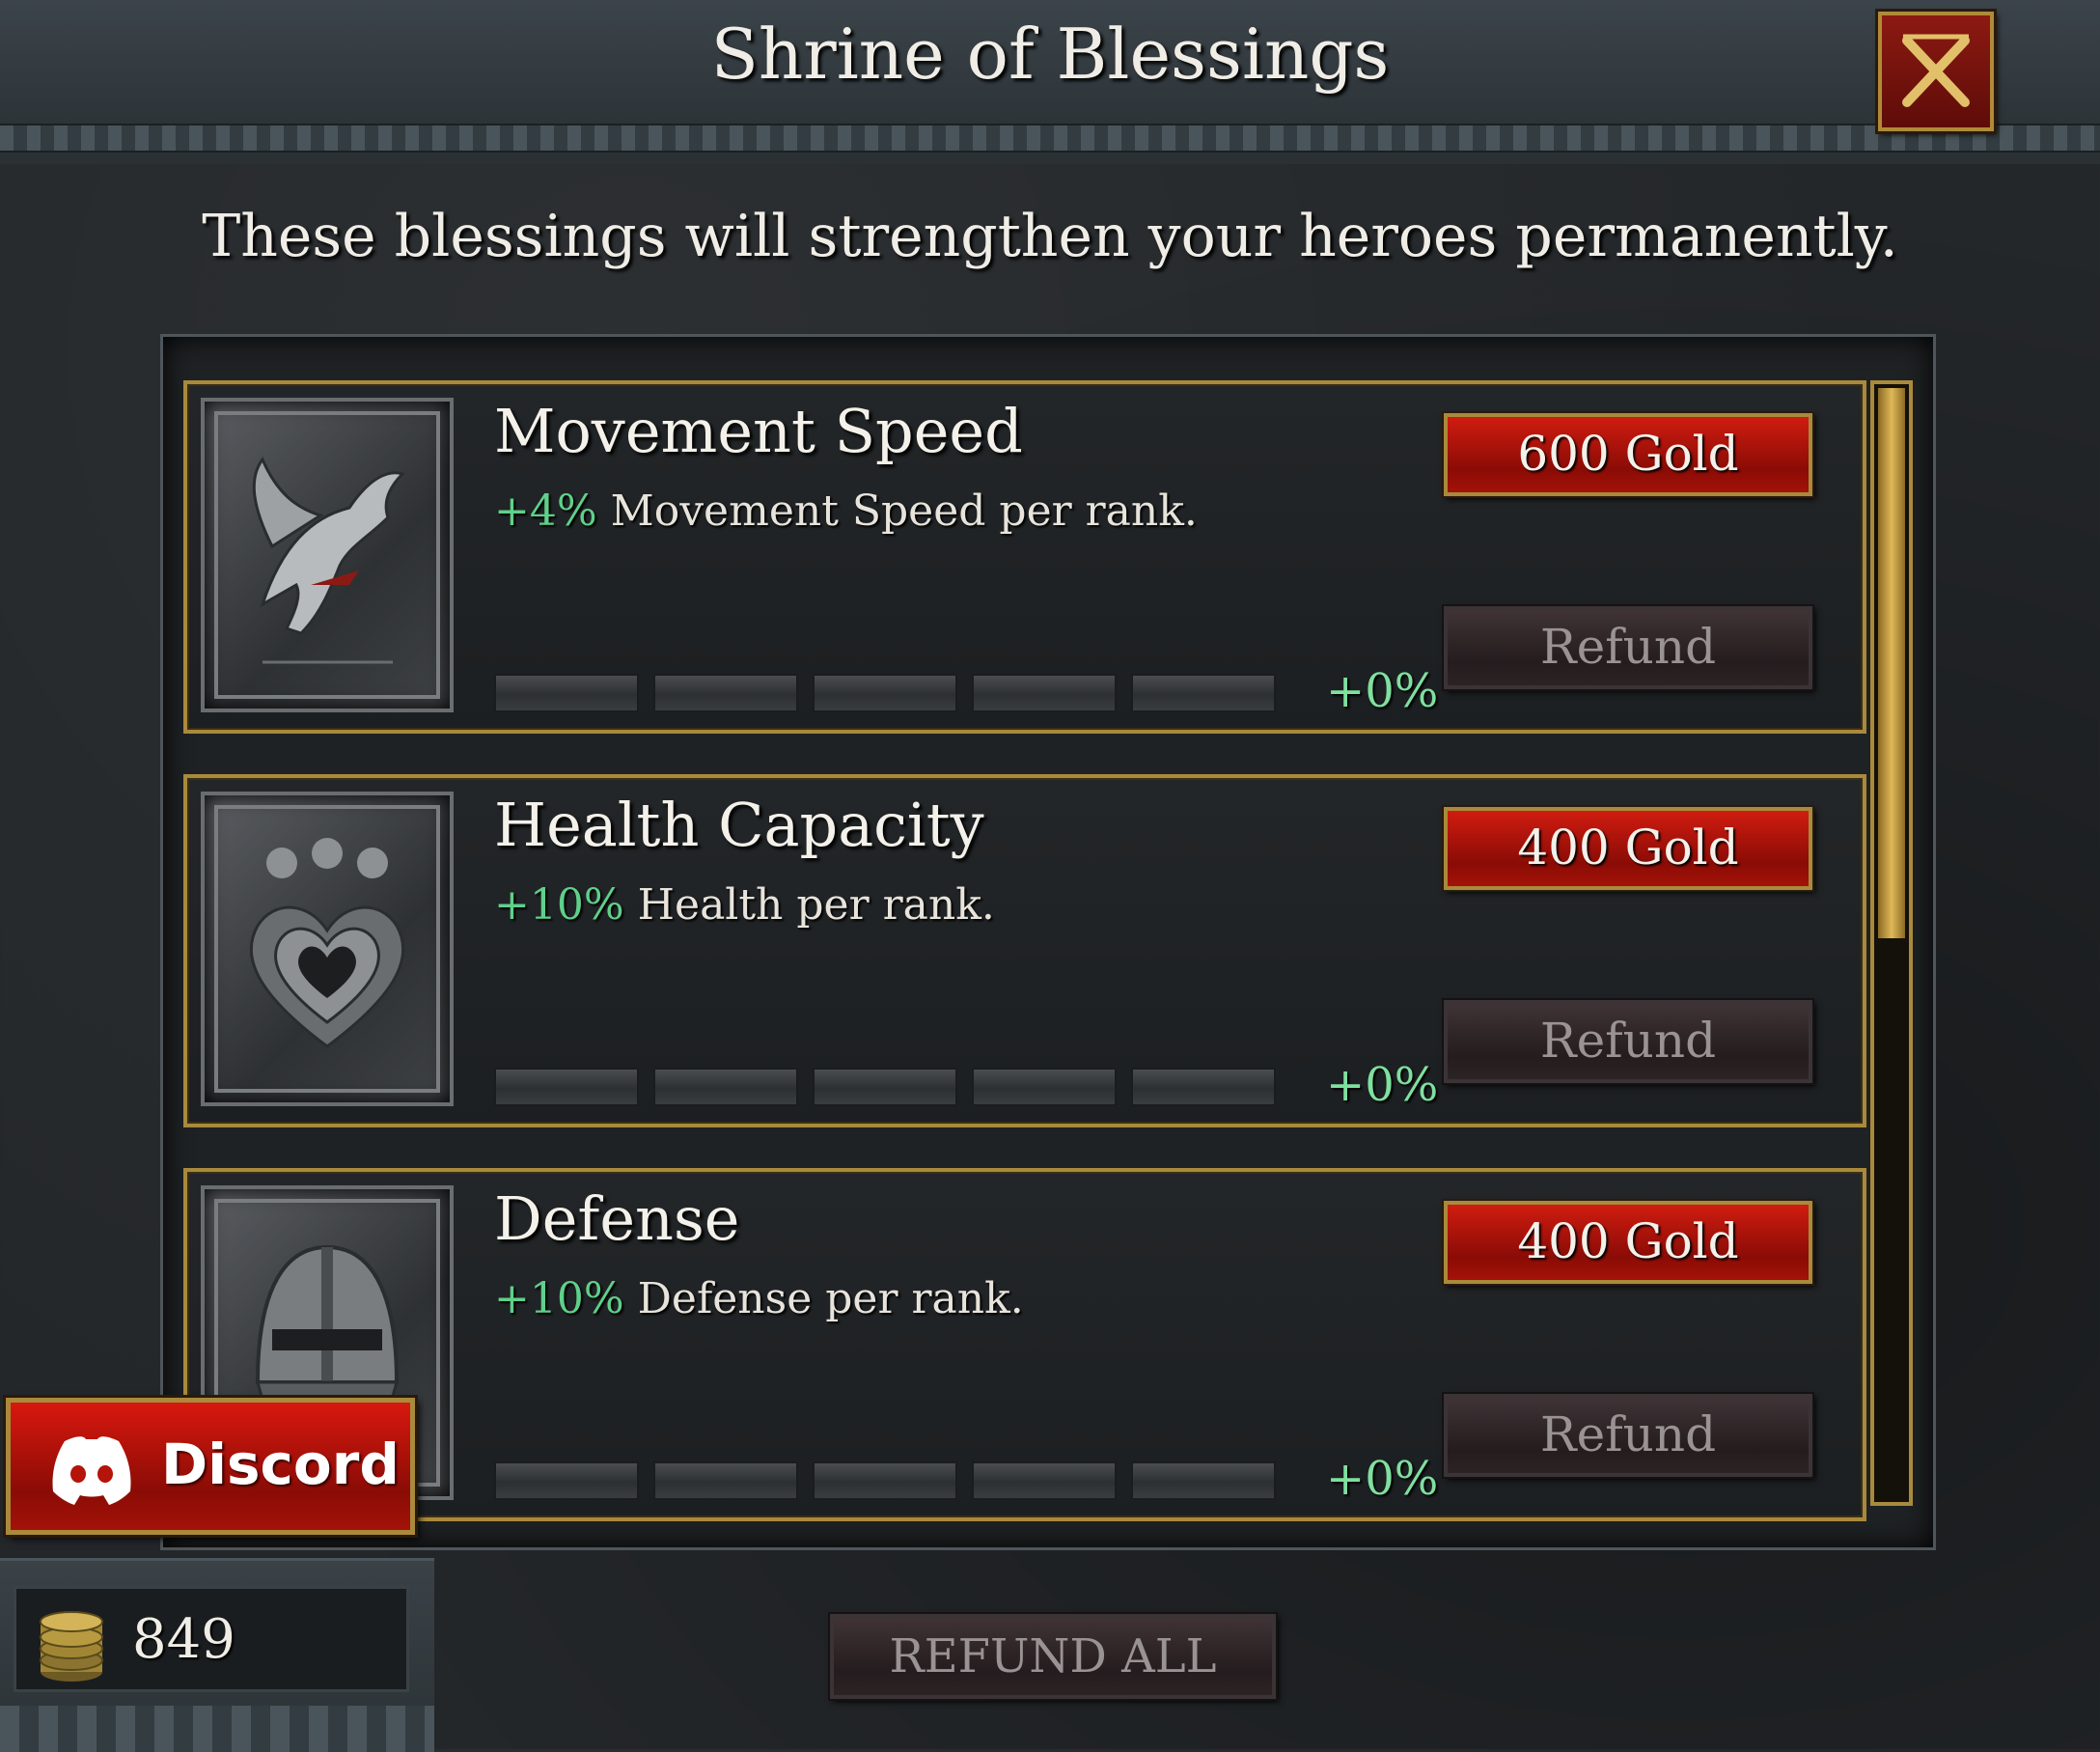 The width and height of the screenshot is (2100, 1752). Describe the element at coordinates (1628, 648) in the screenshot. I see `refund-movement-speed-button: Refund` at that location.